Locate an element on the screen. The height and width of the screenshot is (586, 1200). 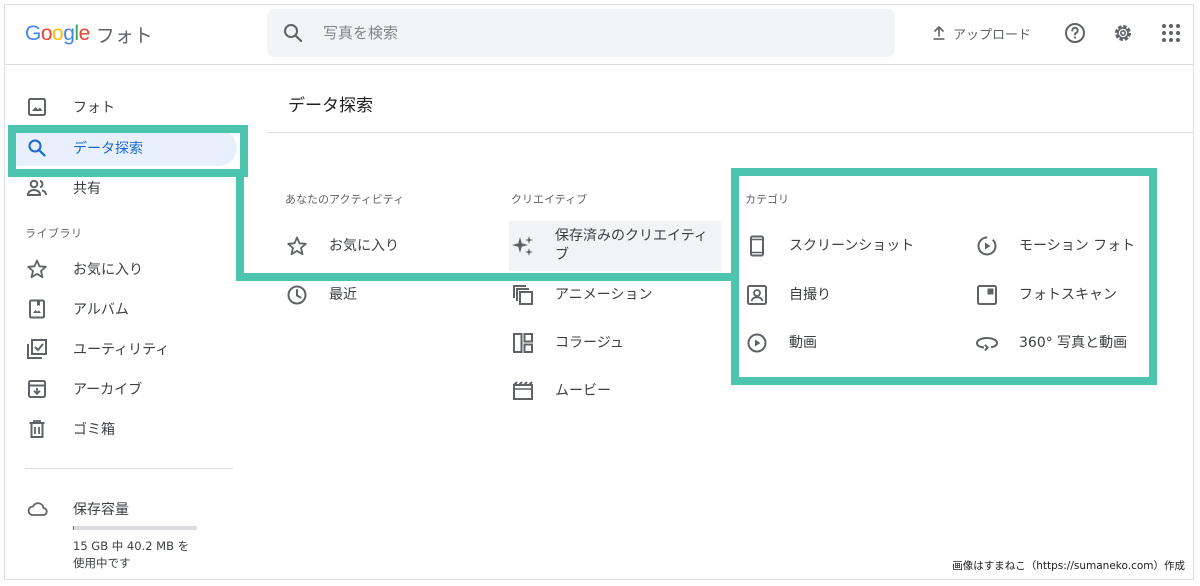
sidebar-item-favorites: お気に入り is located at coordinates (125, 269).